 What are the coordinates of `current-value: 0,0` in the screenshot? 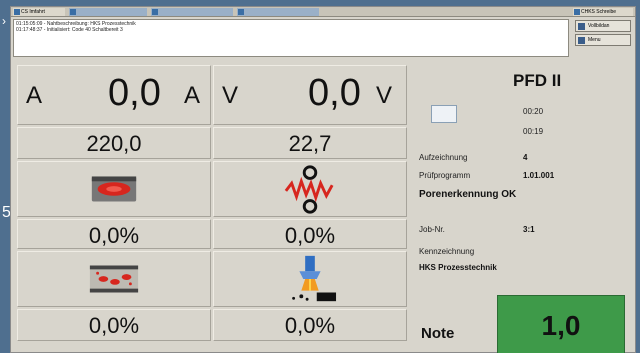 It's located at (134, 93).